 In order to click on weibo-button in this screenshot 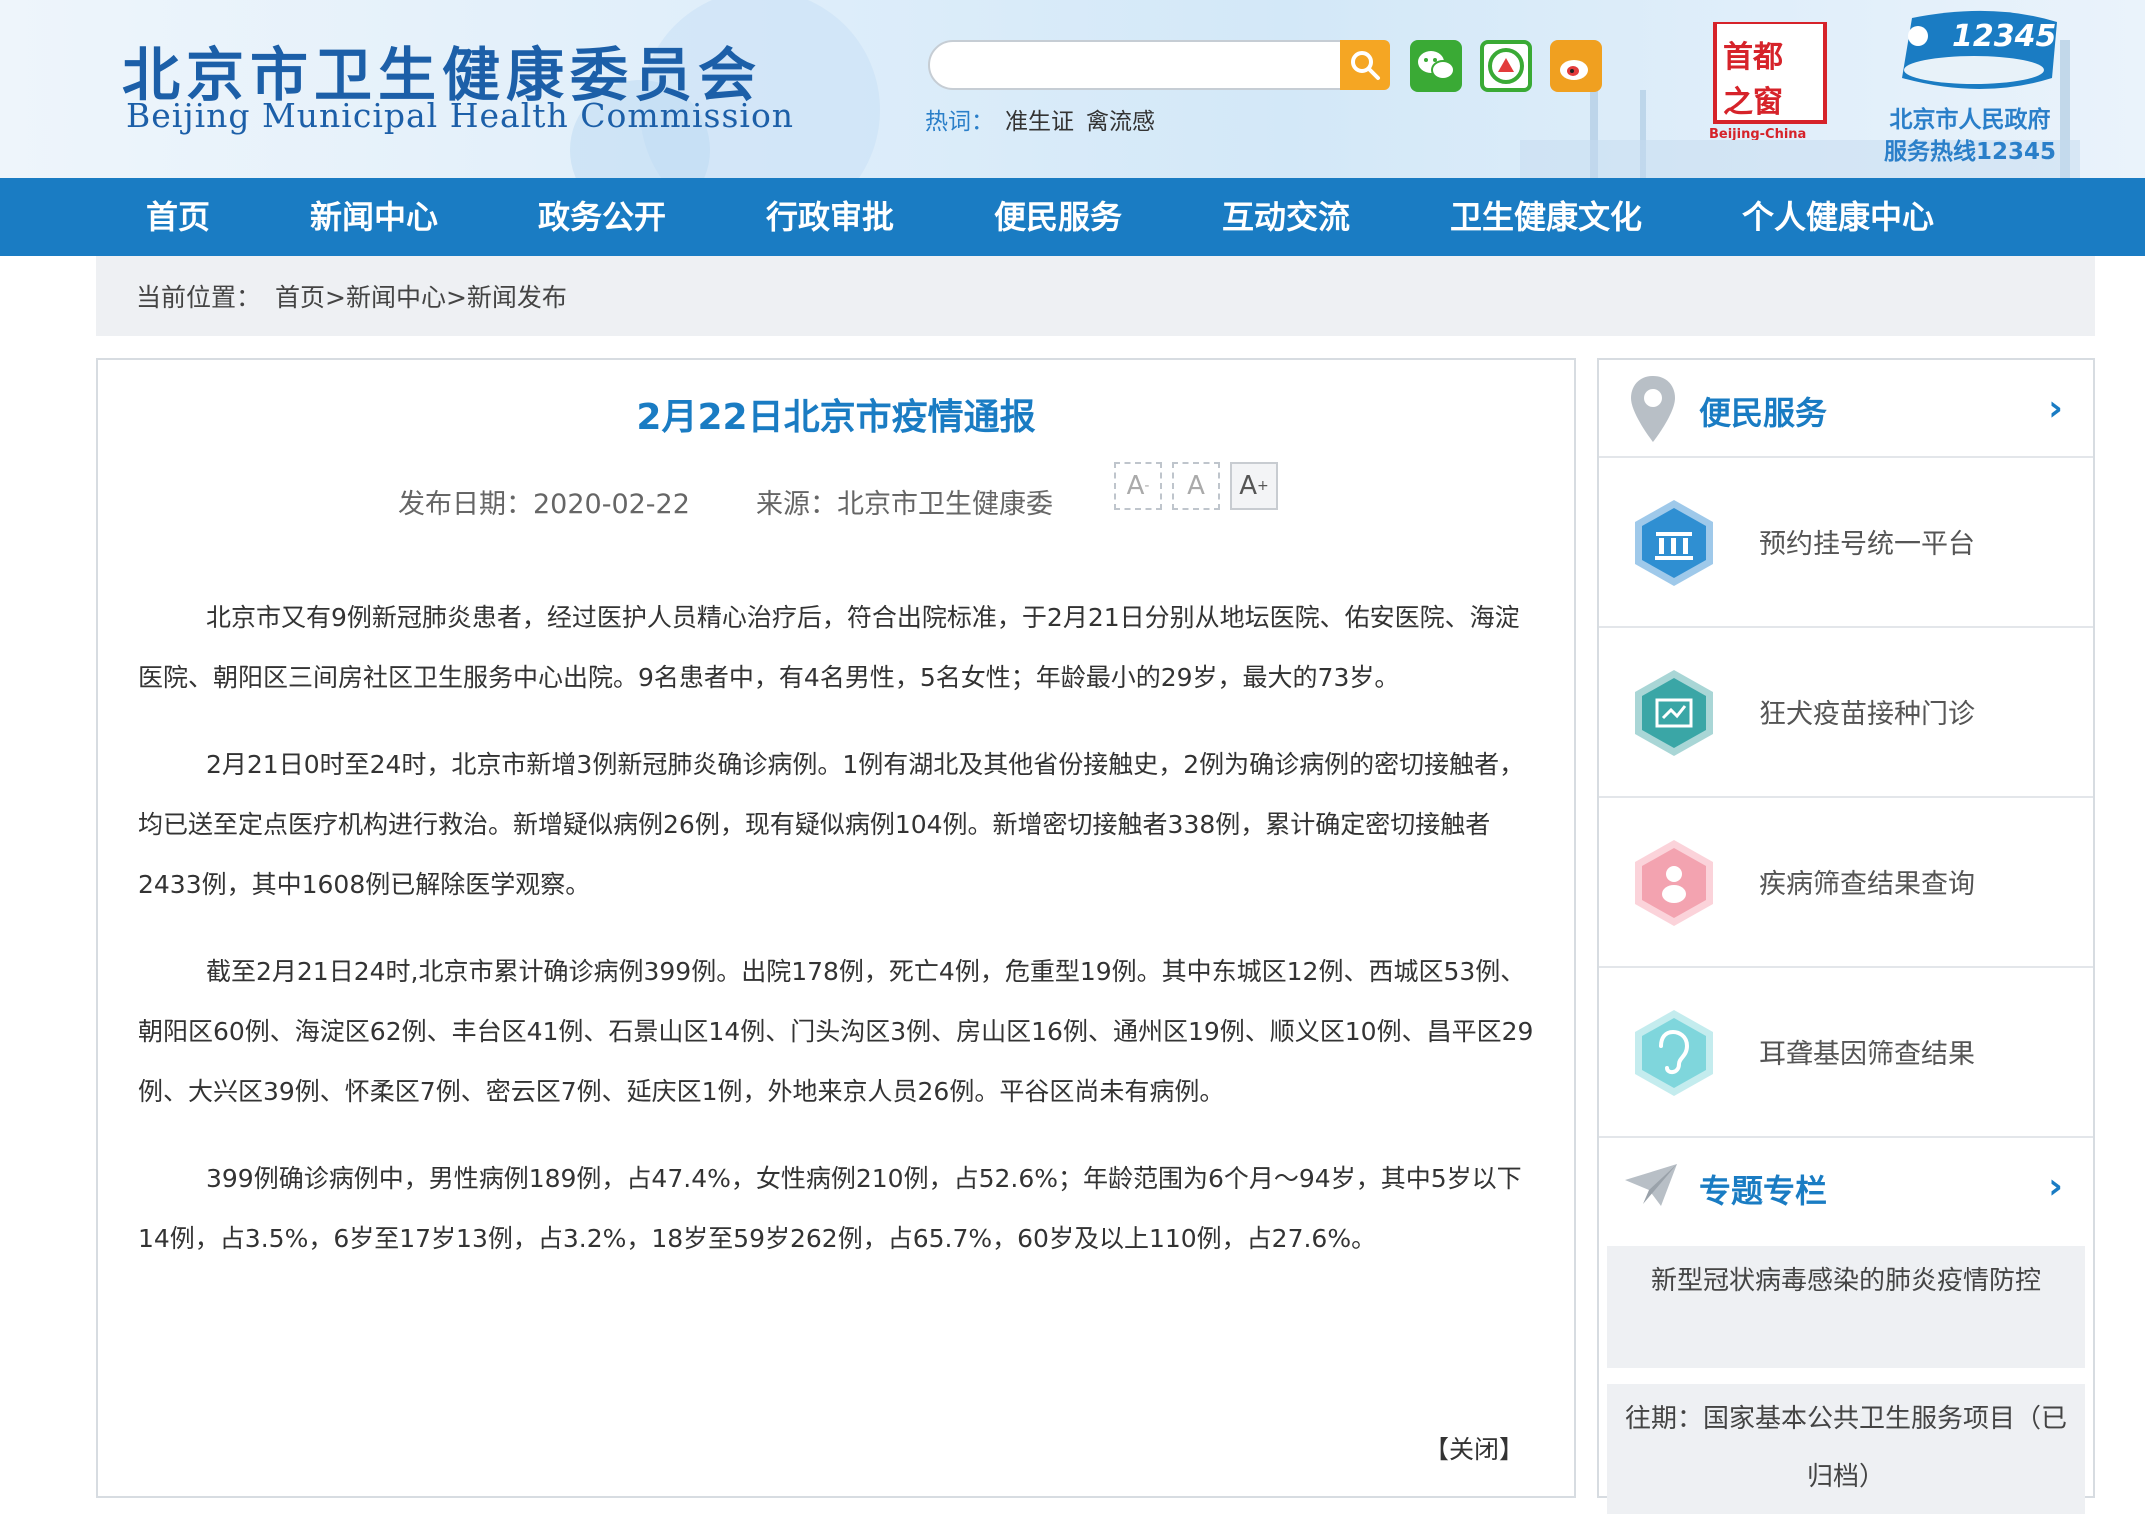, I will do `click(1576, 66)`.